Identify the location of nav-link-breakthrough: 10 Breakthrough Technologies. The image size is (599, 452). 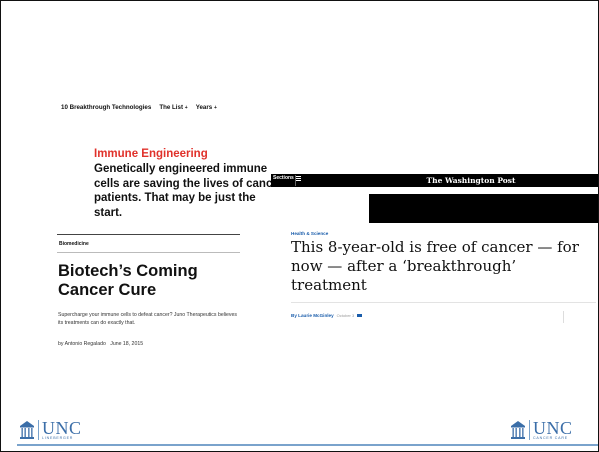
(106, 107).